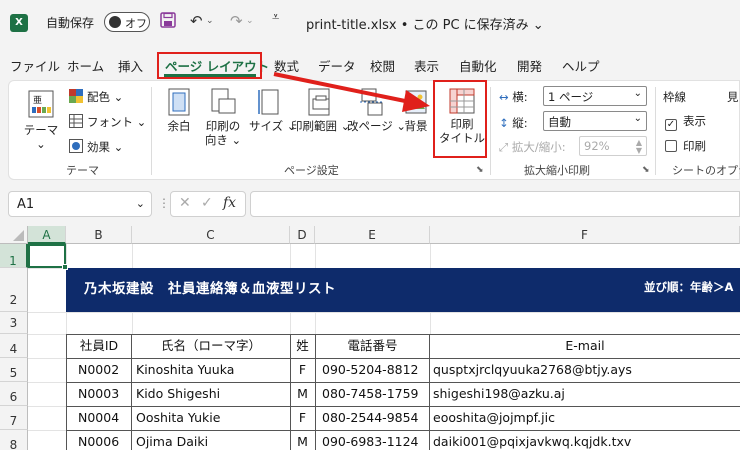 Image resolution: width=740 pixels, height=450 pixels. What do you see at coordinates (595, 96) in the screenshot?
I see `width-select: 1 ページ ⌄` at bounding box center [595, 96].